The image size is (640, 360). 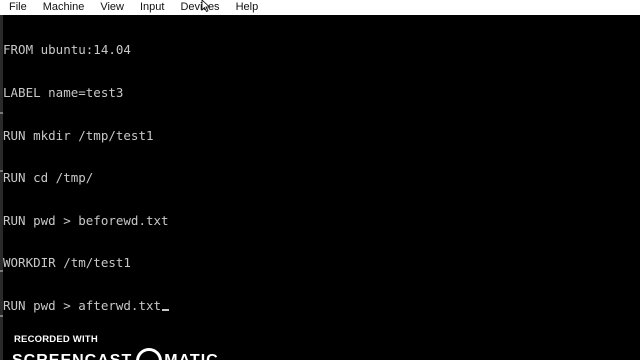 I want to click on menu-file: File, so click(x=18, y=7).